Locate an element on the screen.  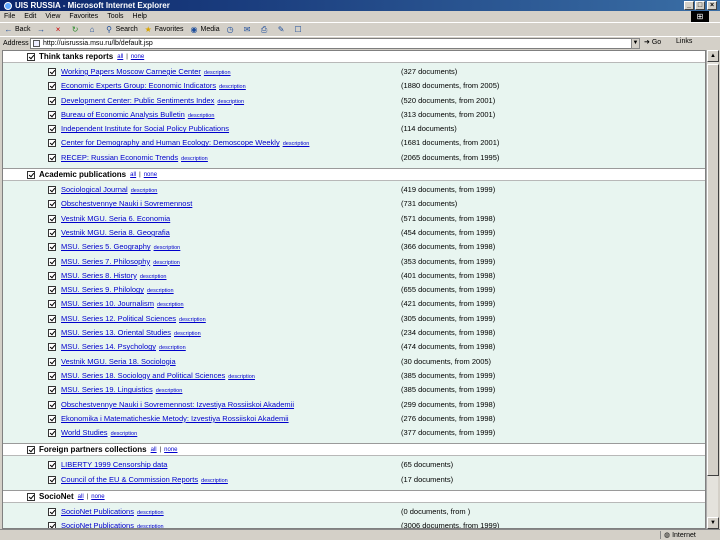
scroll-down-arrow-icon: ▼ is located at coordinates (713, 523).